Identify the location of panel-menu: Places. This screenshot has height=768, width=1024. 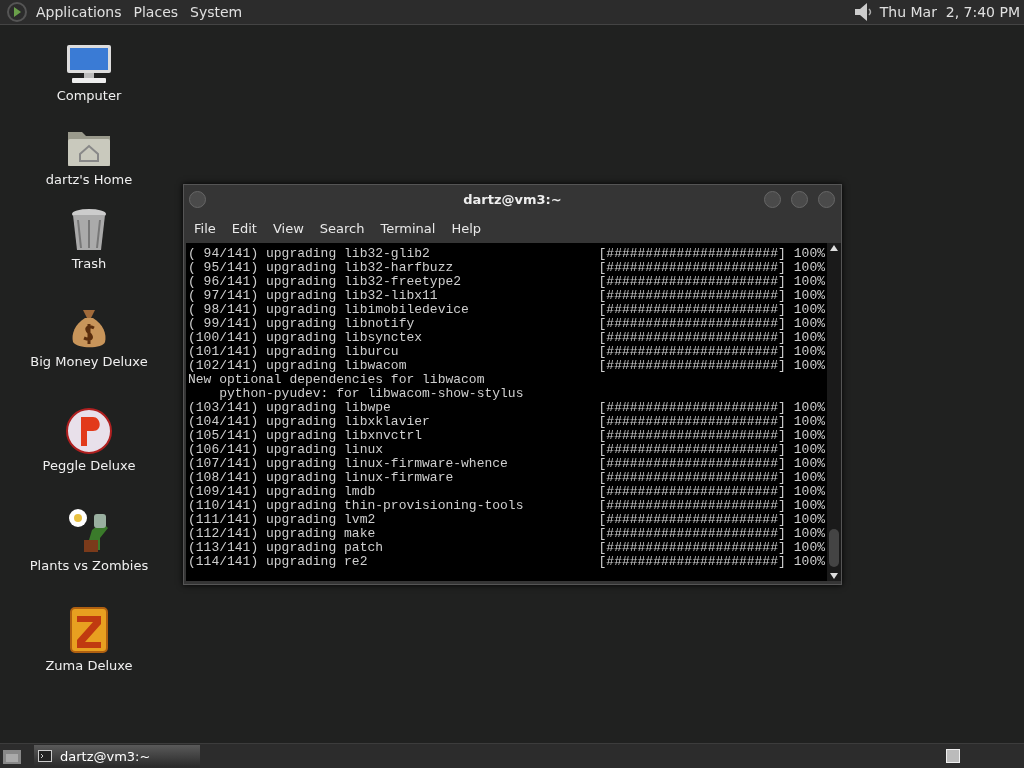
(156, 12).